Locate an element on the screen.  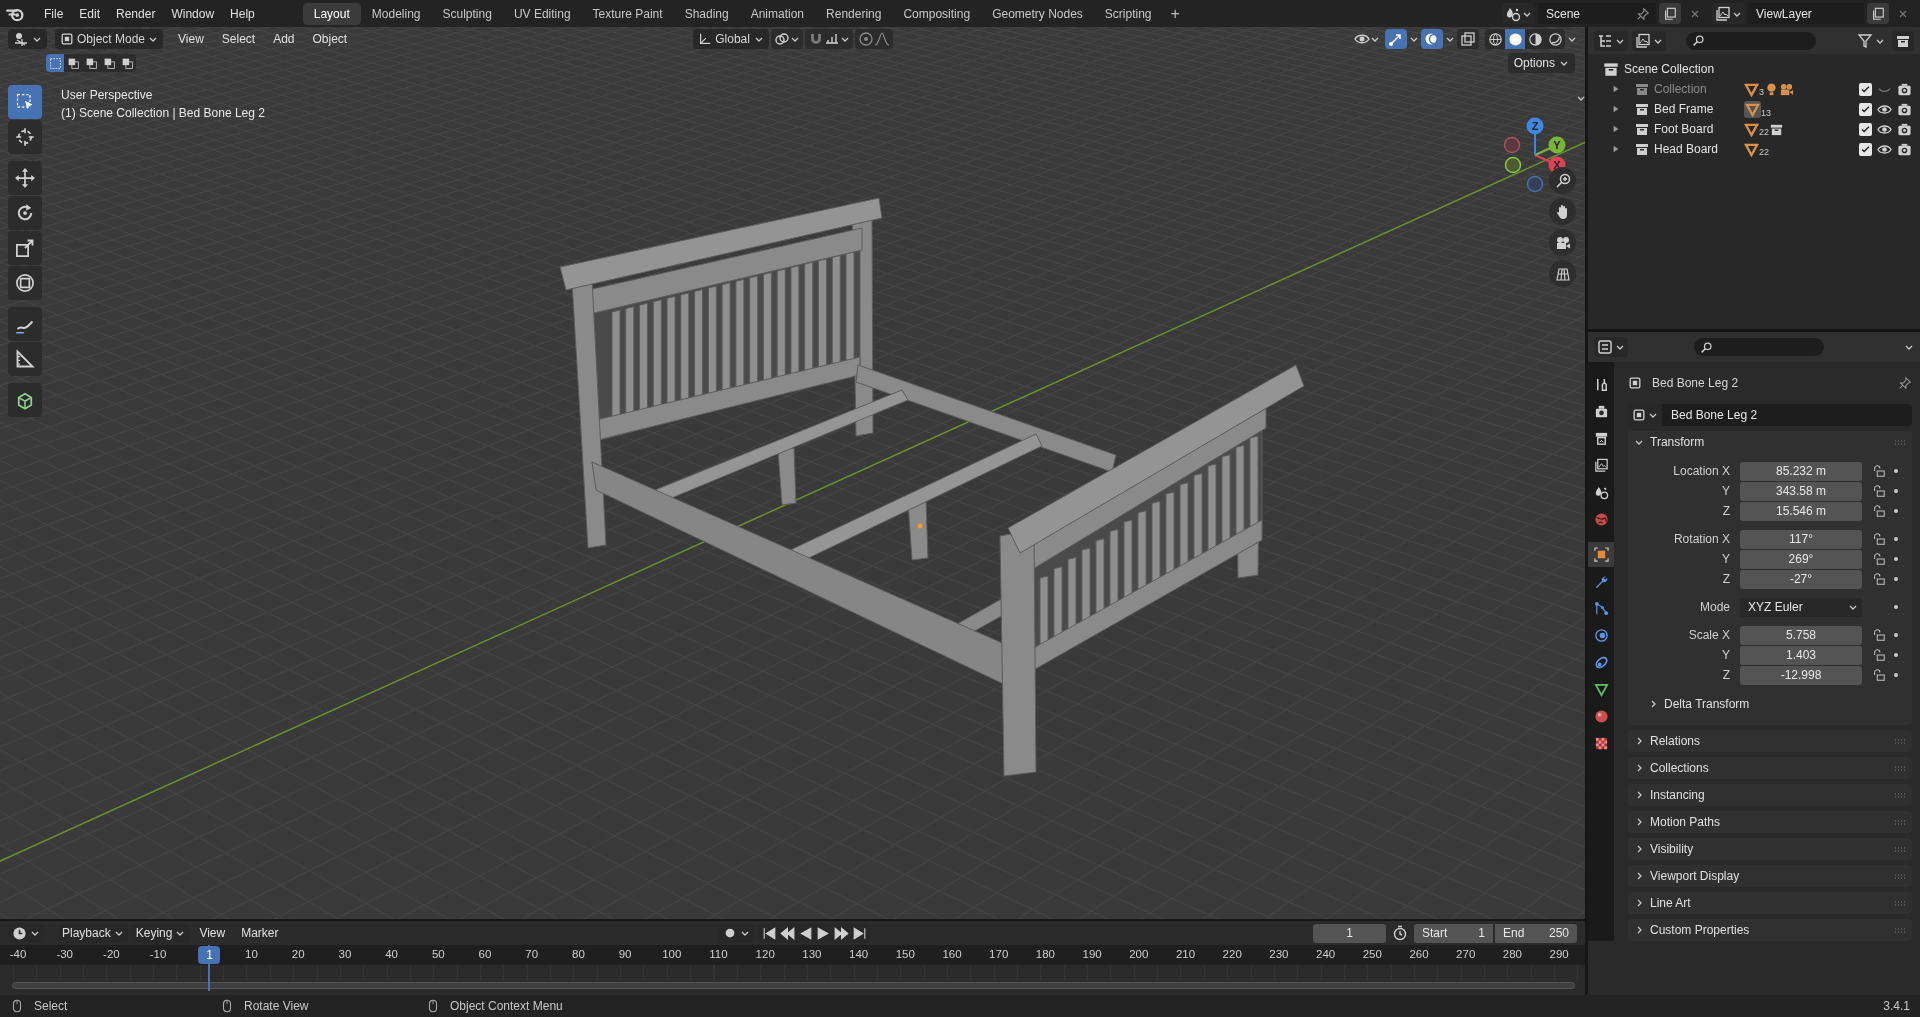
add-workspace-button: + is located at coordinates (1175, 13).